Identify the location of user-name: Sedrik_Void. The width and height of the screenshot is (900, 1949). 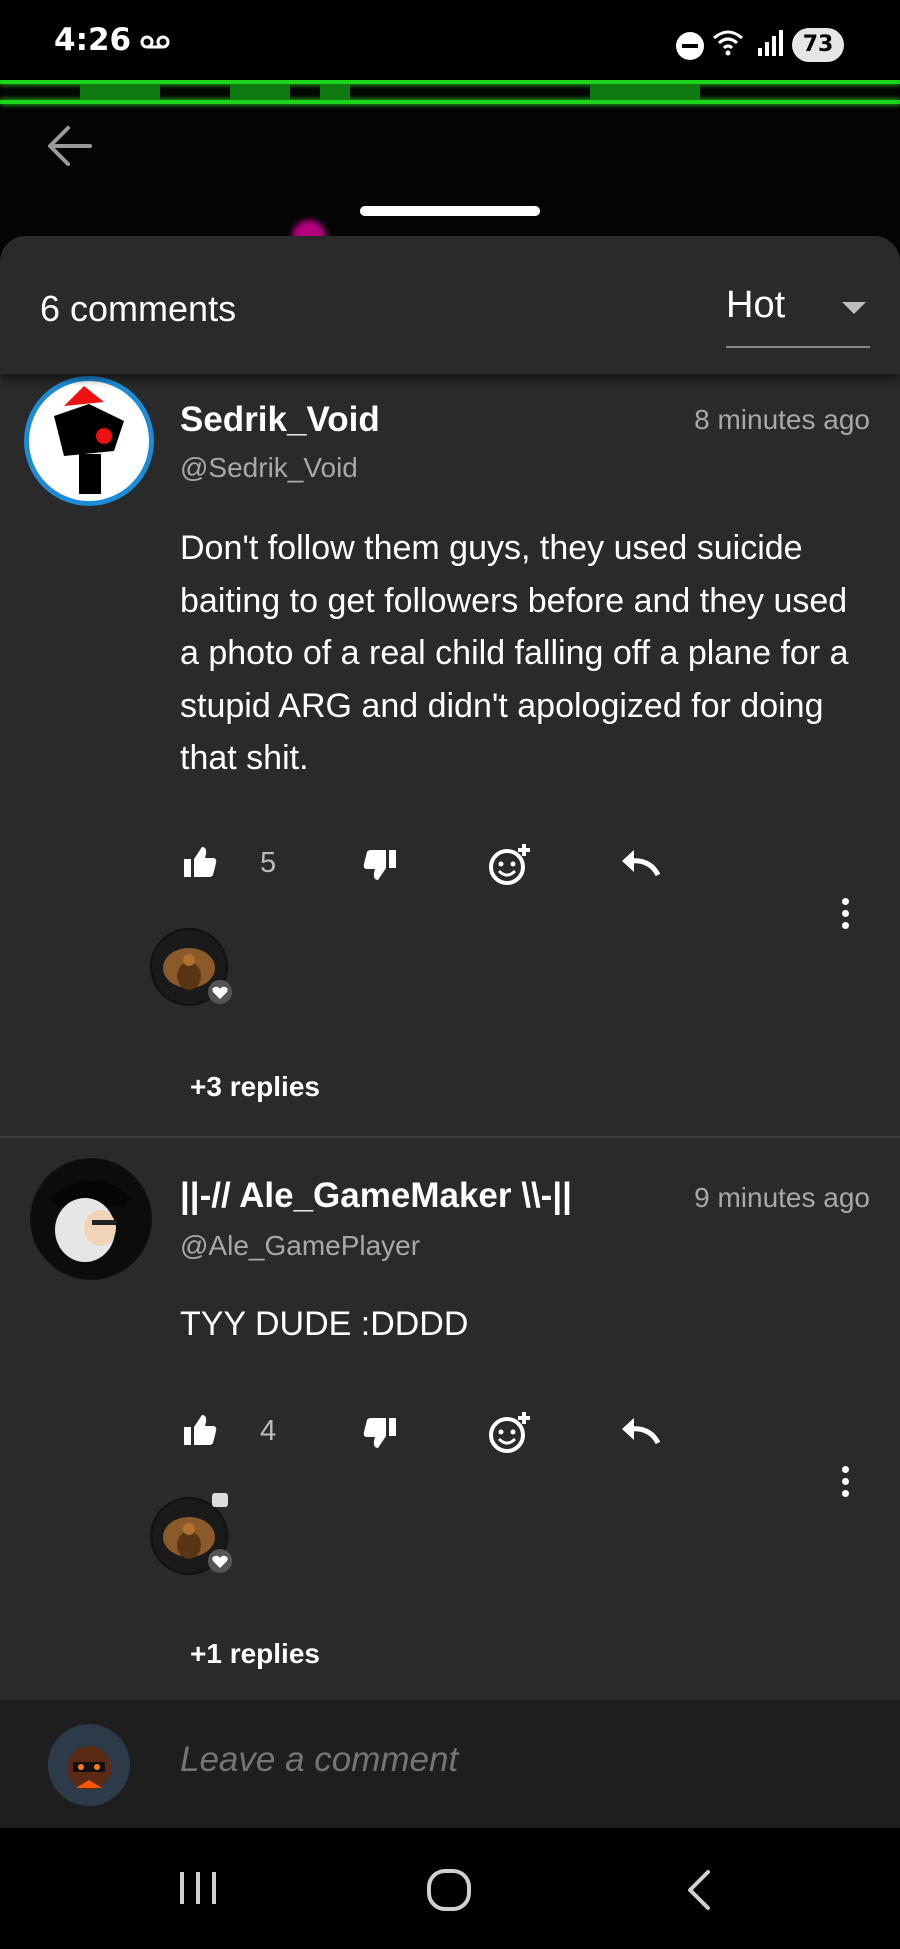
(280, 420).